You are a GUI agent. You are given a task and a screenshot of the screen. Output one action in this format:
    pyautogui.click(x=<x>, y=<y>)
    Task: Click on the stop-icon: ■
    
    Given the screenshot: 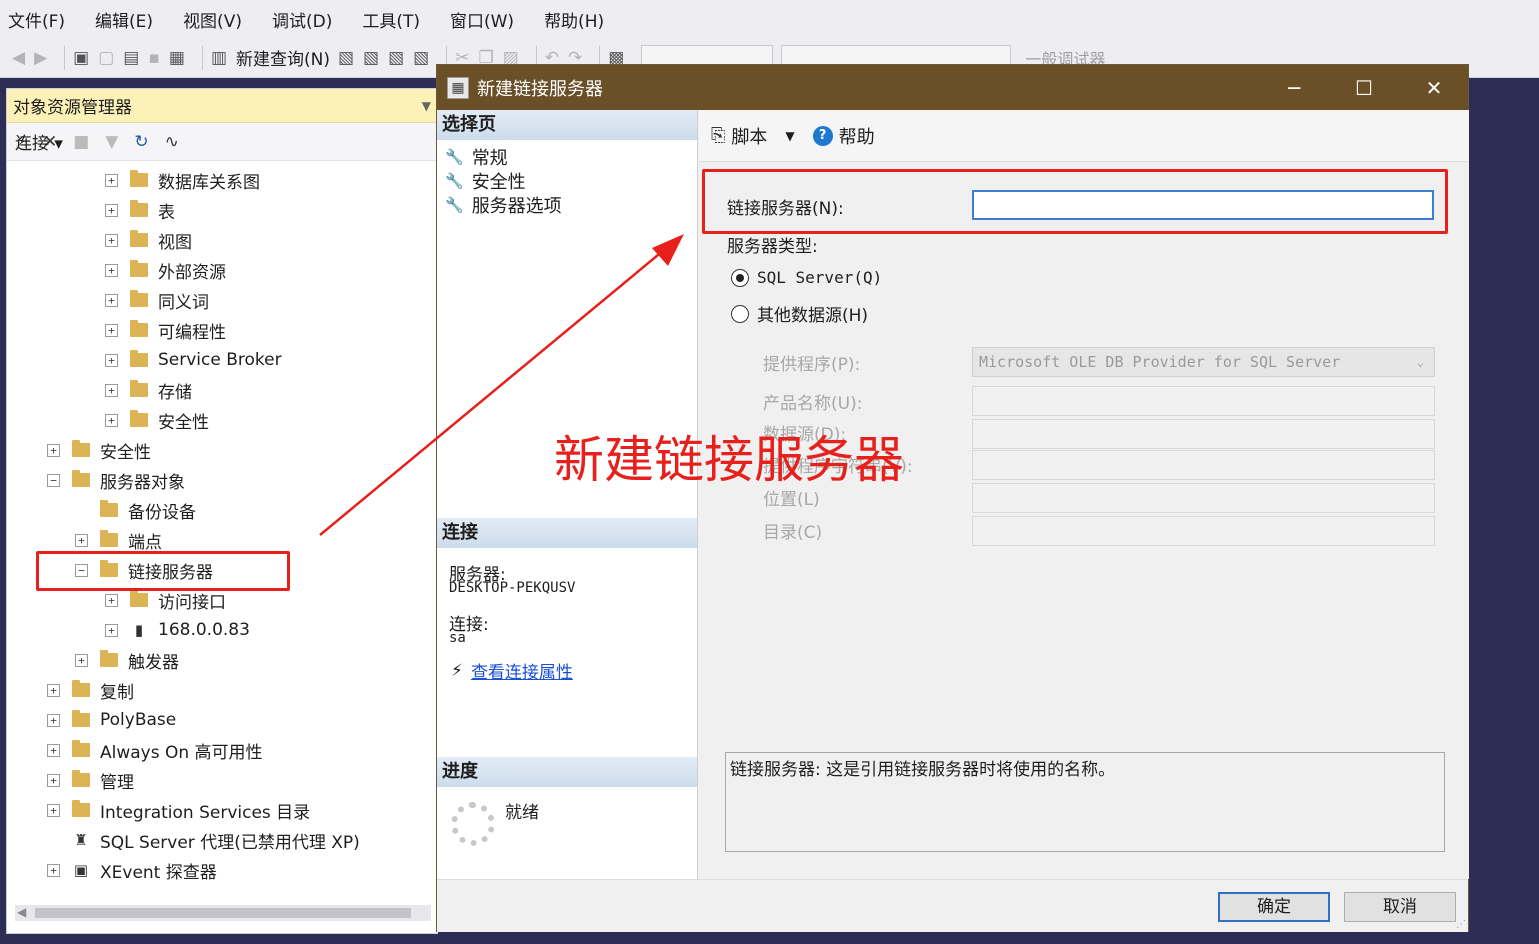 What is the action you would take?
    pyautogui.click(x=81, y=142)
    